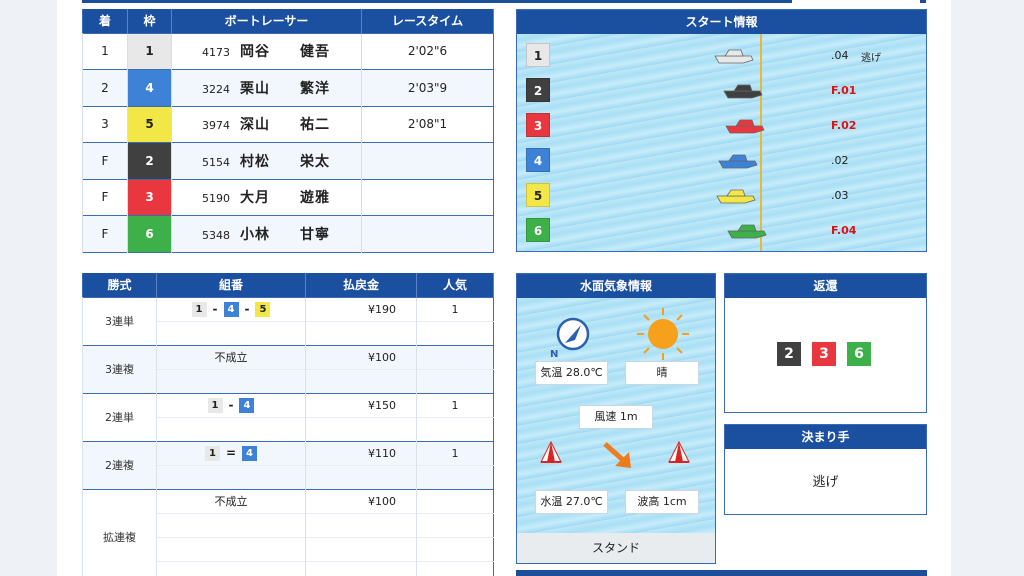 The width and height of the screenshot is (1024, 576). I want to click on refund-boat-badge: 6, so click(859, 354).